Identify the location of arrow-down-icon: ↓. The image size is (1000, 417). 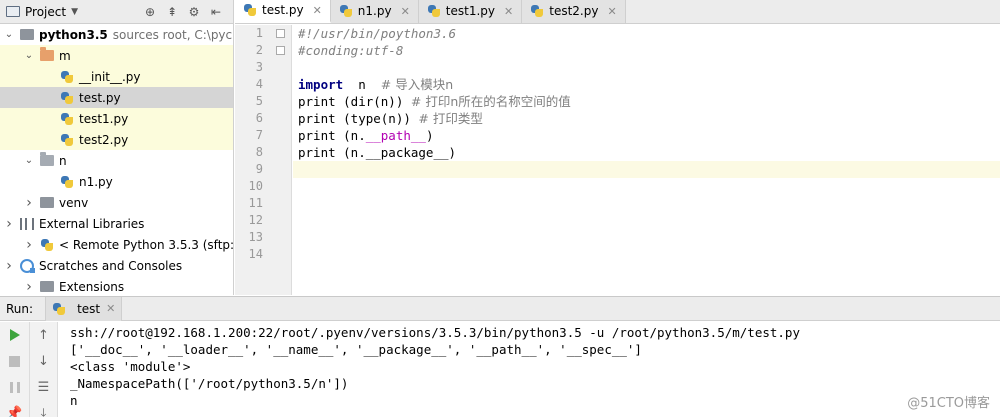
(43, 361).